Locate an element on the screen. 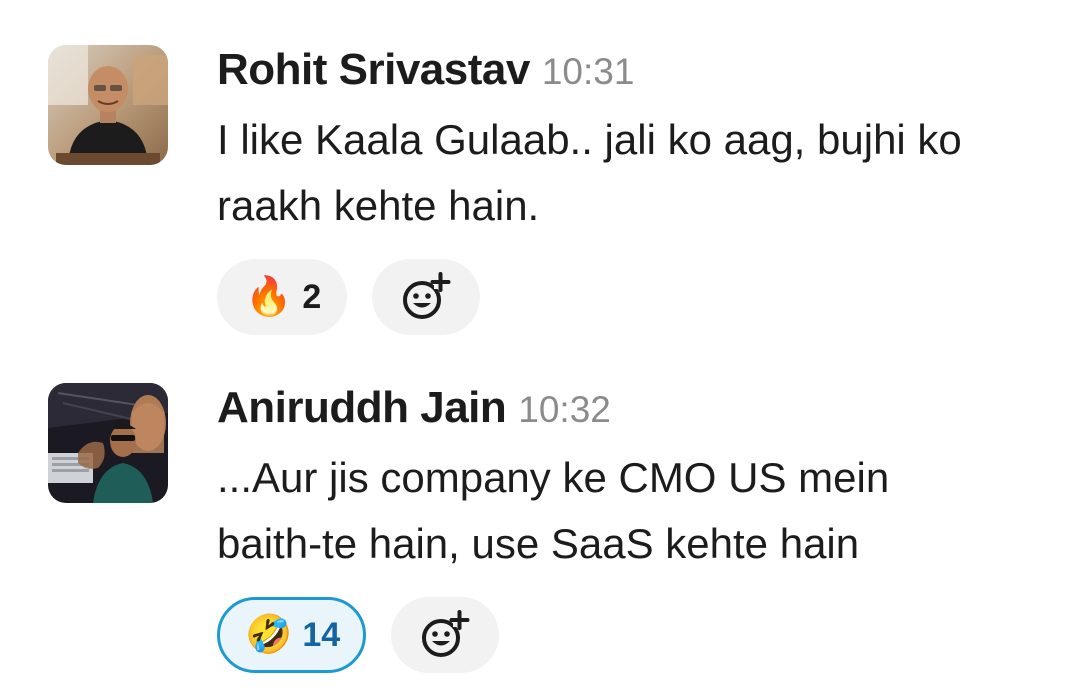 This screenshot has height=696, width=1080. author-name: Rohit Srivastav is located at coordinates (373, 70).